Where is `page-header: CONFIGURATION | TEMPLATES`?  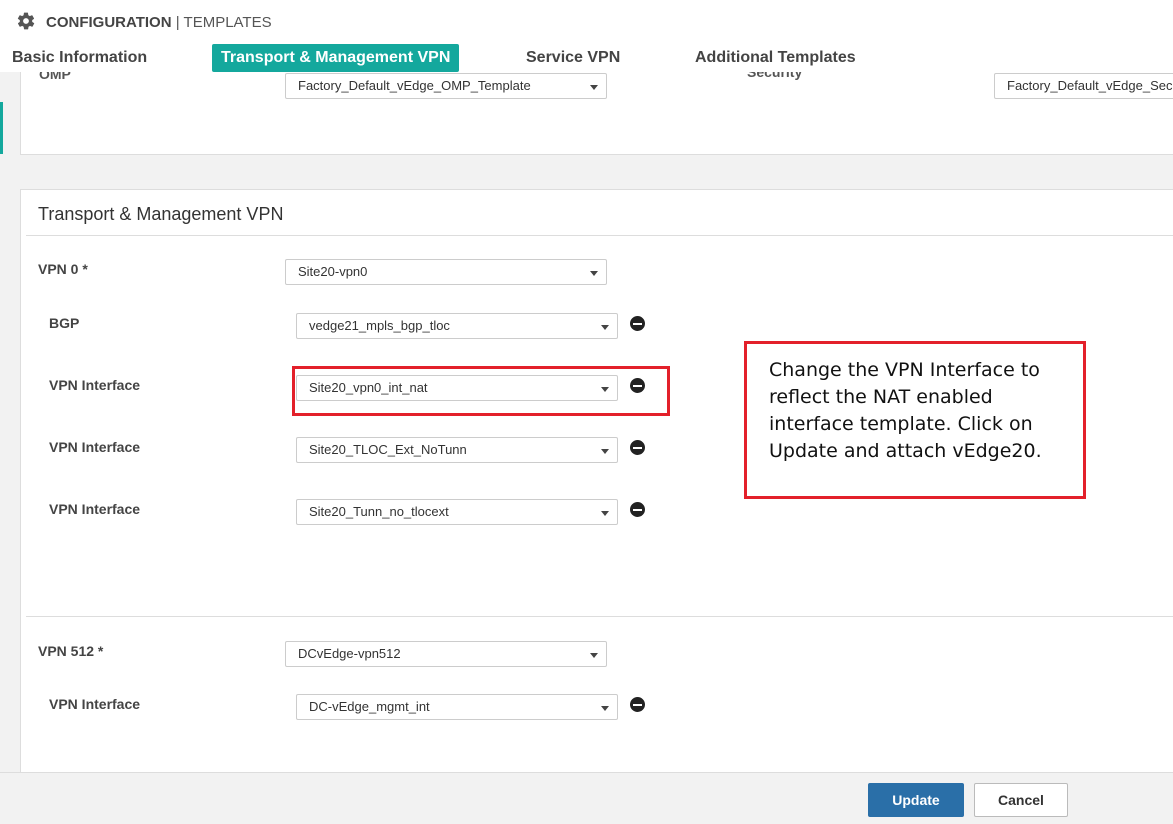 page-header: CONFIGURATION | TEMPLATES is located at coordinates (586, 22).